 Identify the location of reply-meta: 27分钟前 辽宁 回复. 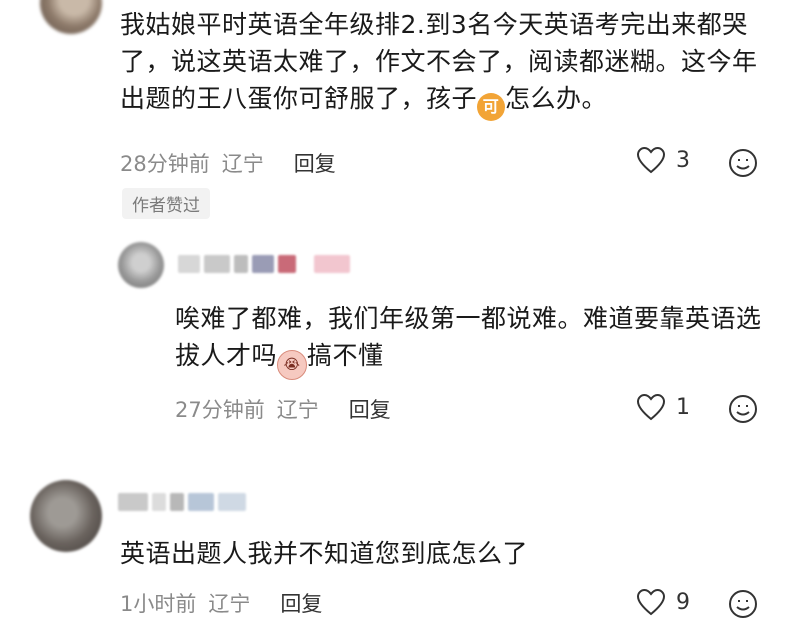
(283, 409).